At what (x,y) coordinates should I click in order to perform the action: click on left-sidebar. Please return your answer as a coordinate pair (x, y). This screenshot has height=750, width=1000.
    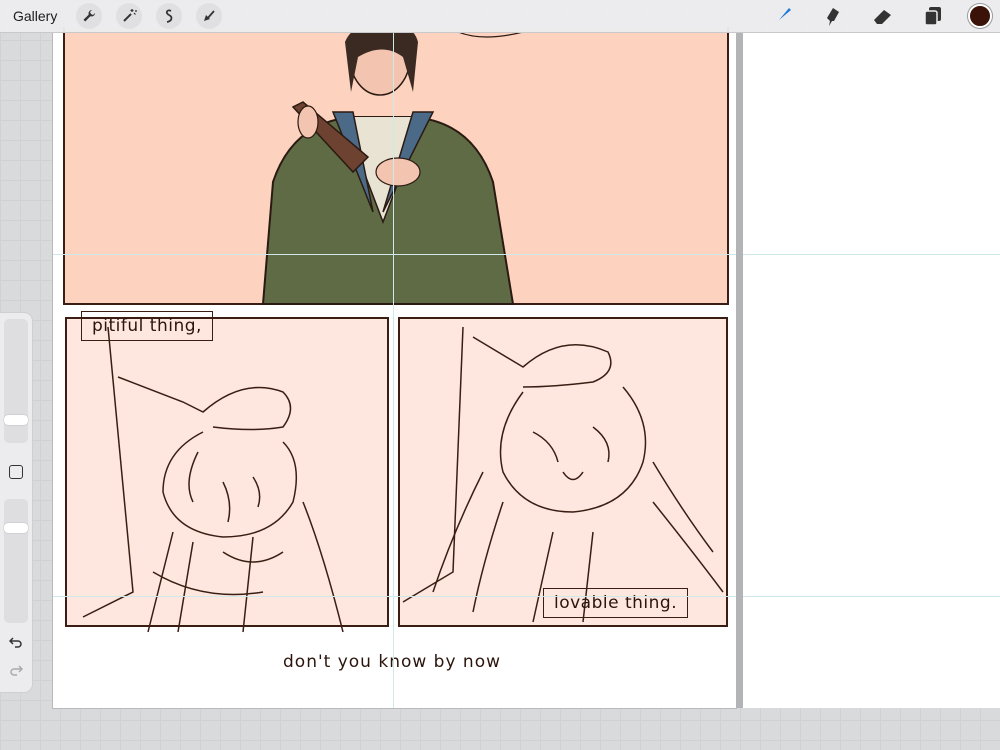
    Looking at the image, I should click on (16, 502).